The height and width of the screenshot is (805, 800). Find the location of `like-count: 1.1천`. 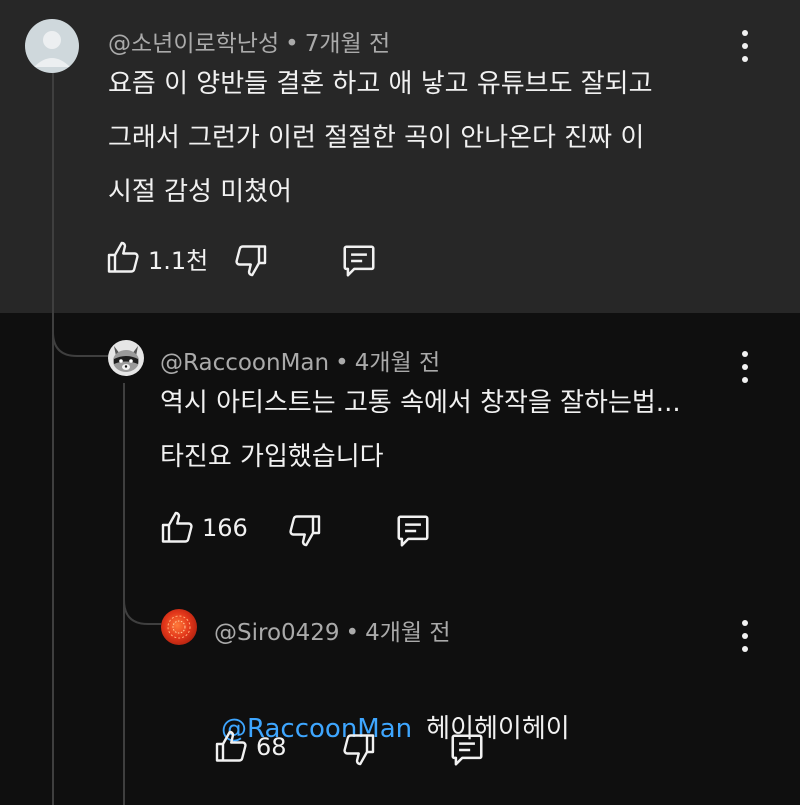

like-count: 1.1천 is located at coordinates (178, 260).